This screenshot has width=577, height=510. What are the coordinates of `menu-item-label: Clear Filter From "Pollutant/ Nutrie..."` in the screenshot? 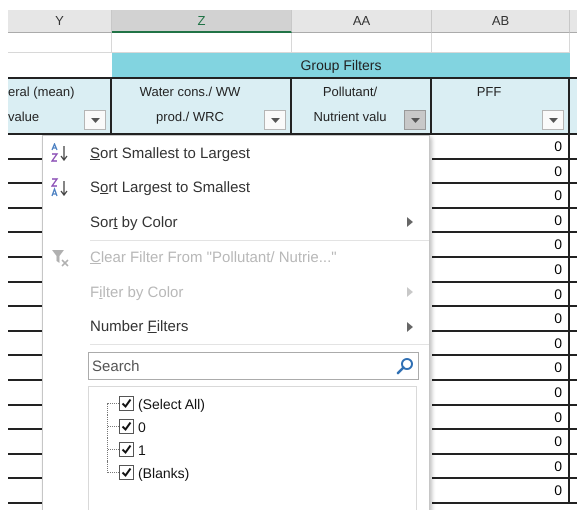 It's located at (214, 257).